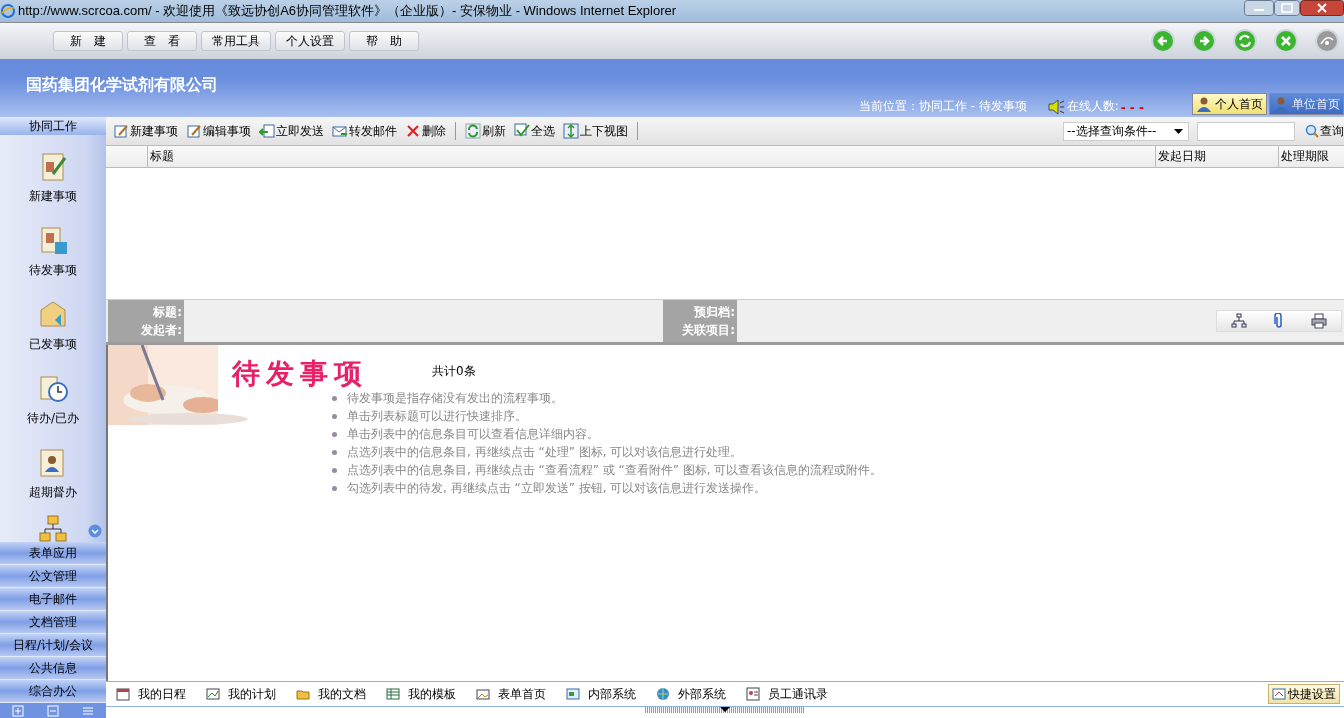  What do you see at coordinates (53, 599) in the screenshot?
I see `sidebar-section: 电子邮件` at bounding box center [53, 599].